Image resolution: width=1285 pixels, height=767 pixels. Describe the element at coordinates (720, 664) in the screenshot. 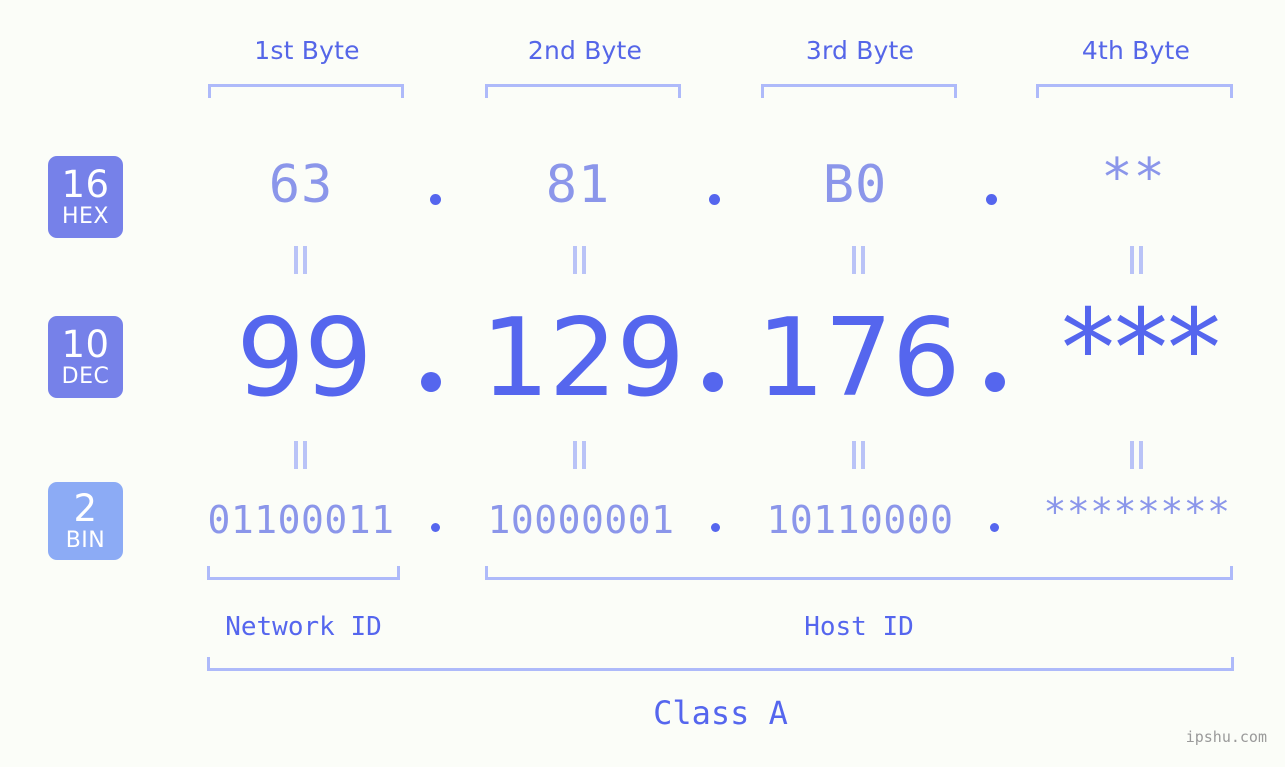

I see `class-bracket` at that location.